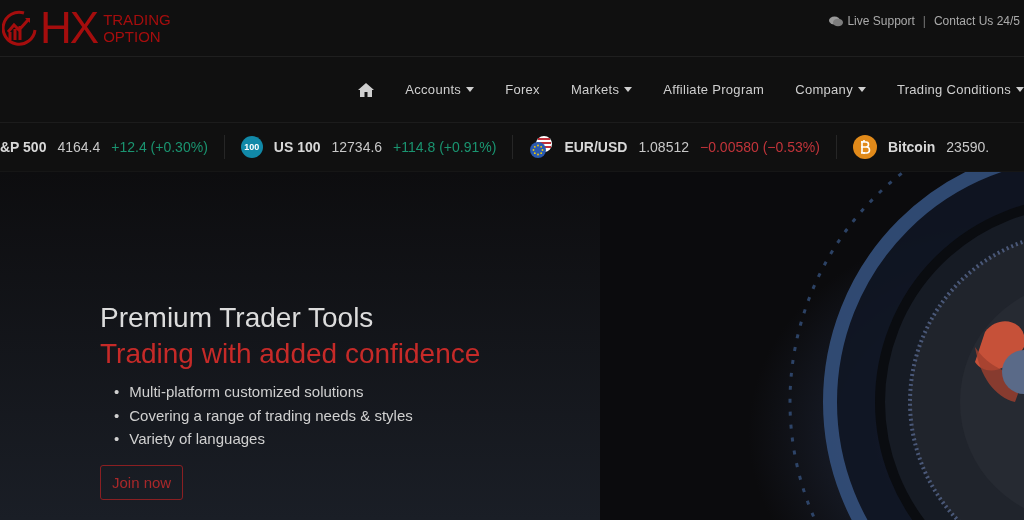  I want to click on logo-text: OPTION, so click(132, 36).